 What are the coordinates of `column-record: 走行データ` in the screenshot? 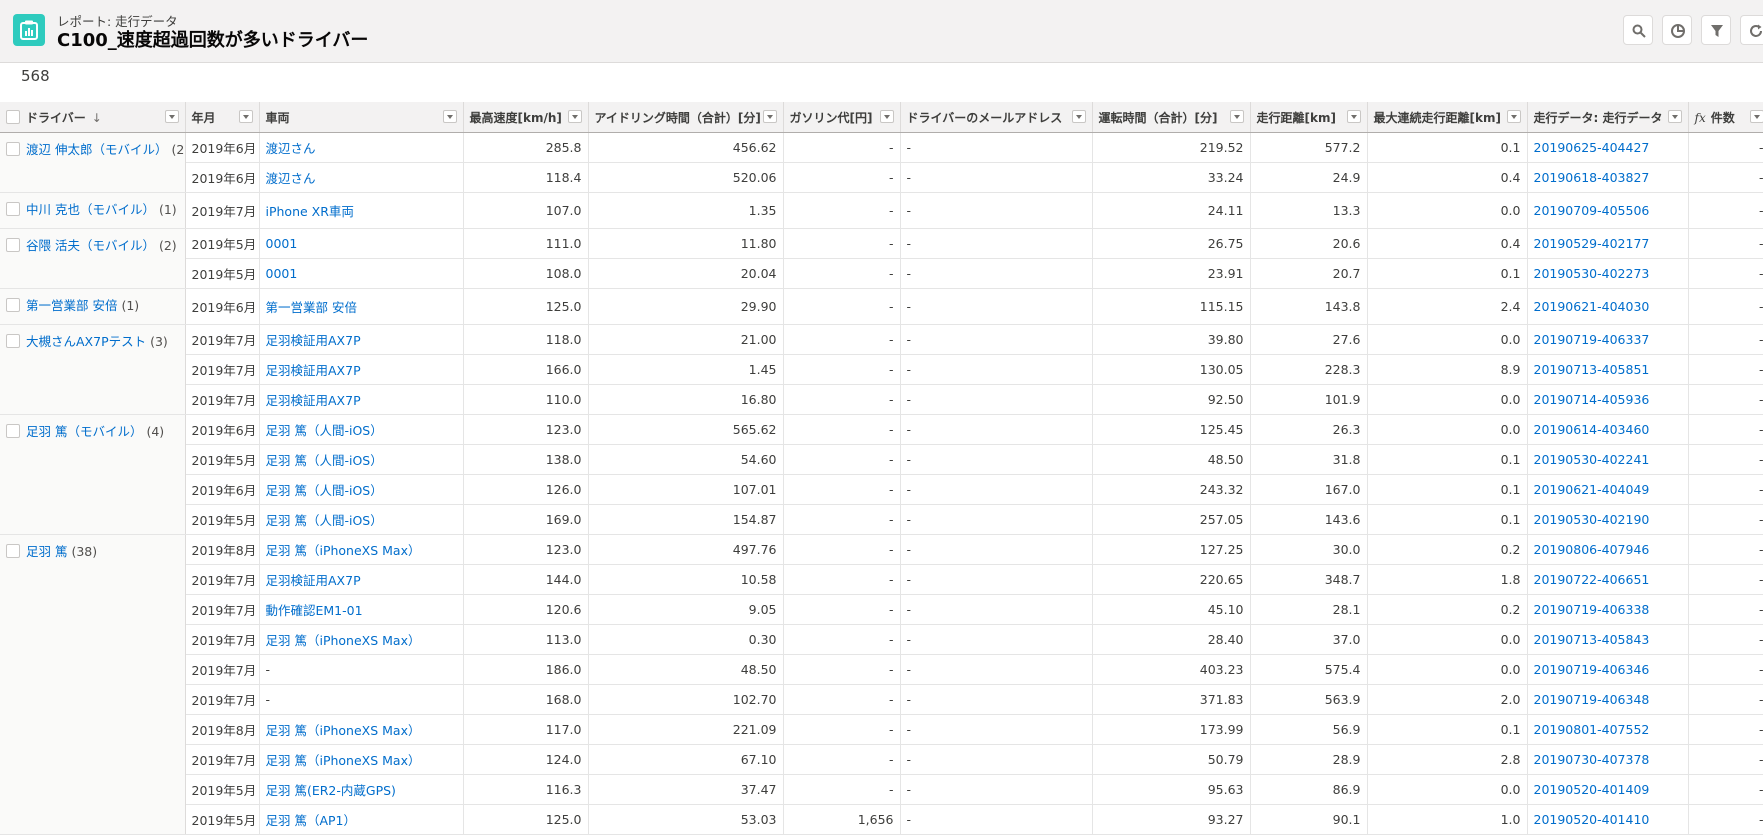 It's located at (1607, 117).